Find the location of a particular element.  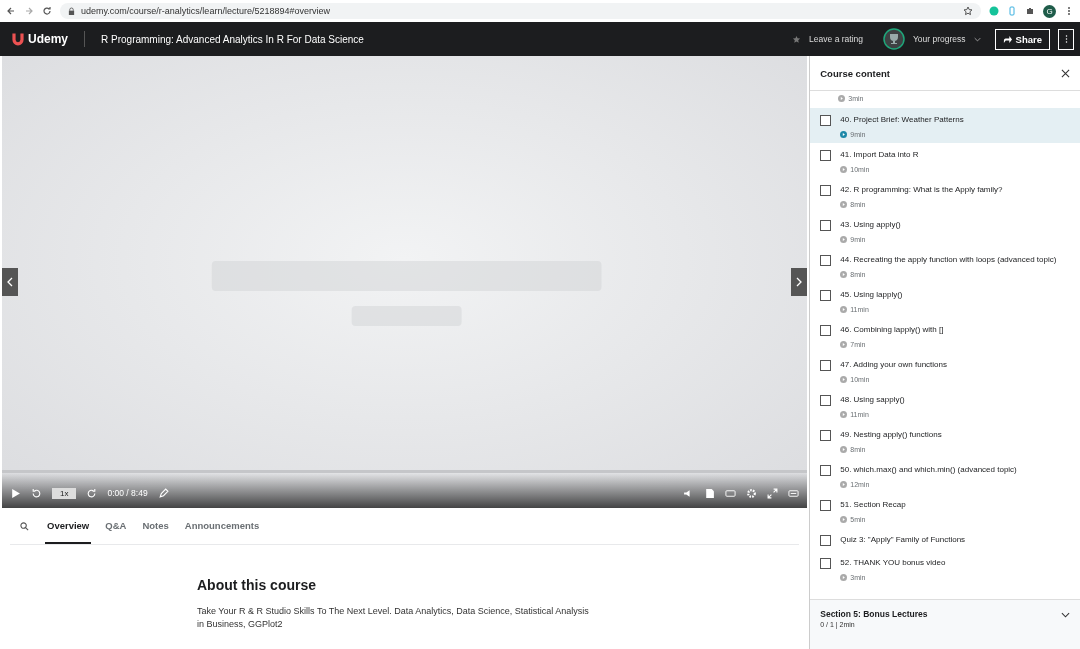

more-button is located at coordinates (1066, 39).